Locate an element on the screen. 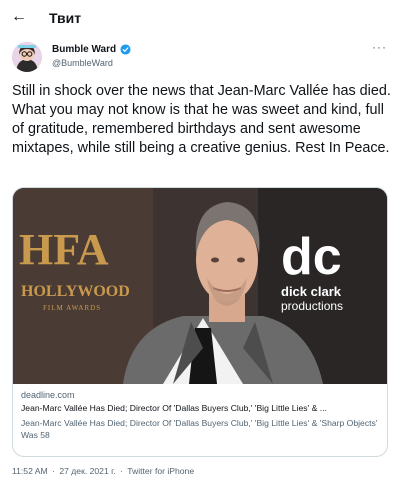 This screenshot has width=403, height=487. dick-clark-text: dick clark is located at coordinates (311, 291).